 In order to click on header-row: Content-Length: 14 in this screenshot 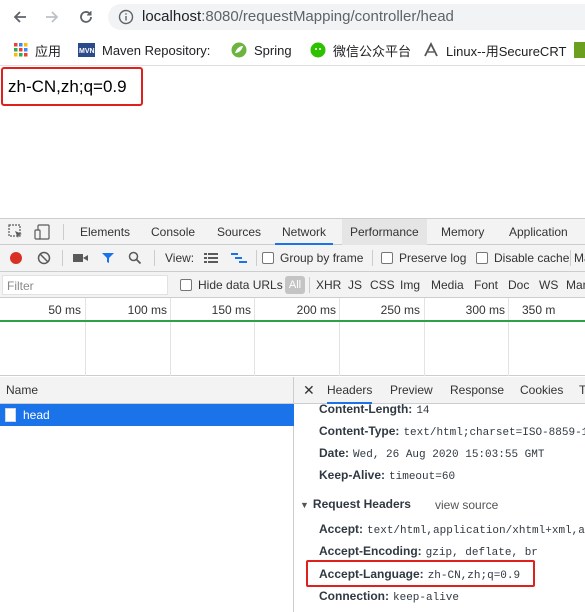, I will do `click(374, 410)`.